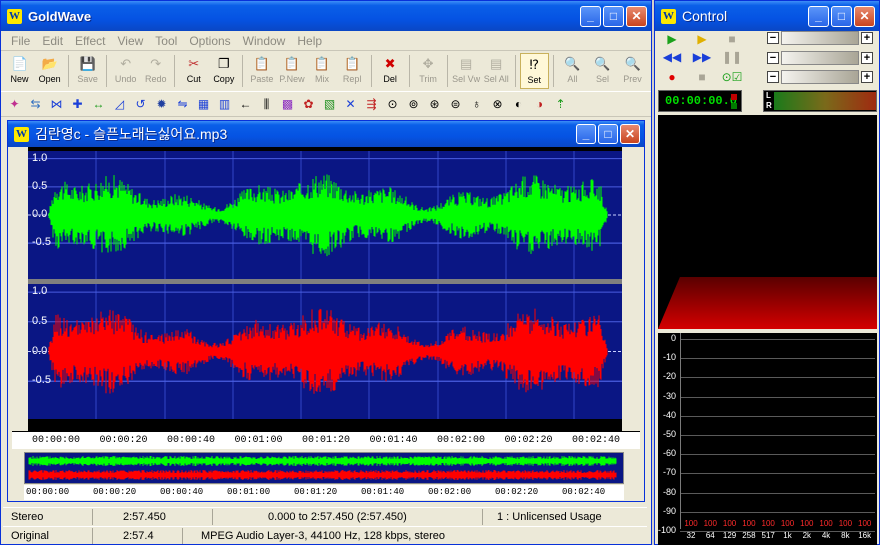  Describe the element at coordinates (56, 104) in the screenshot. I see `effect-tool-3-icon: ⋈` at that location.